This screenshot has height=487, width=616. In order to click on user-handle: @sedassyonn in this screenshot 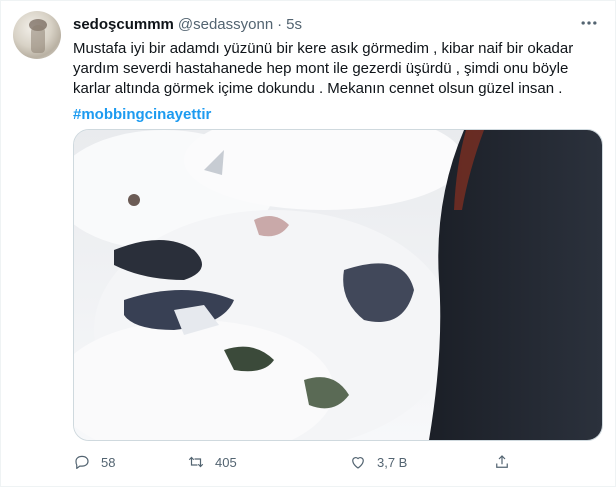, I will do `click(225, 24)`.